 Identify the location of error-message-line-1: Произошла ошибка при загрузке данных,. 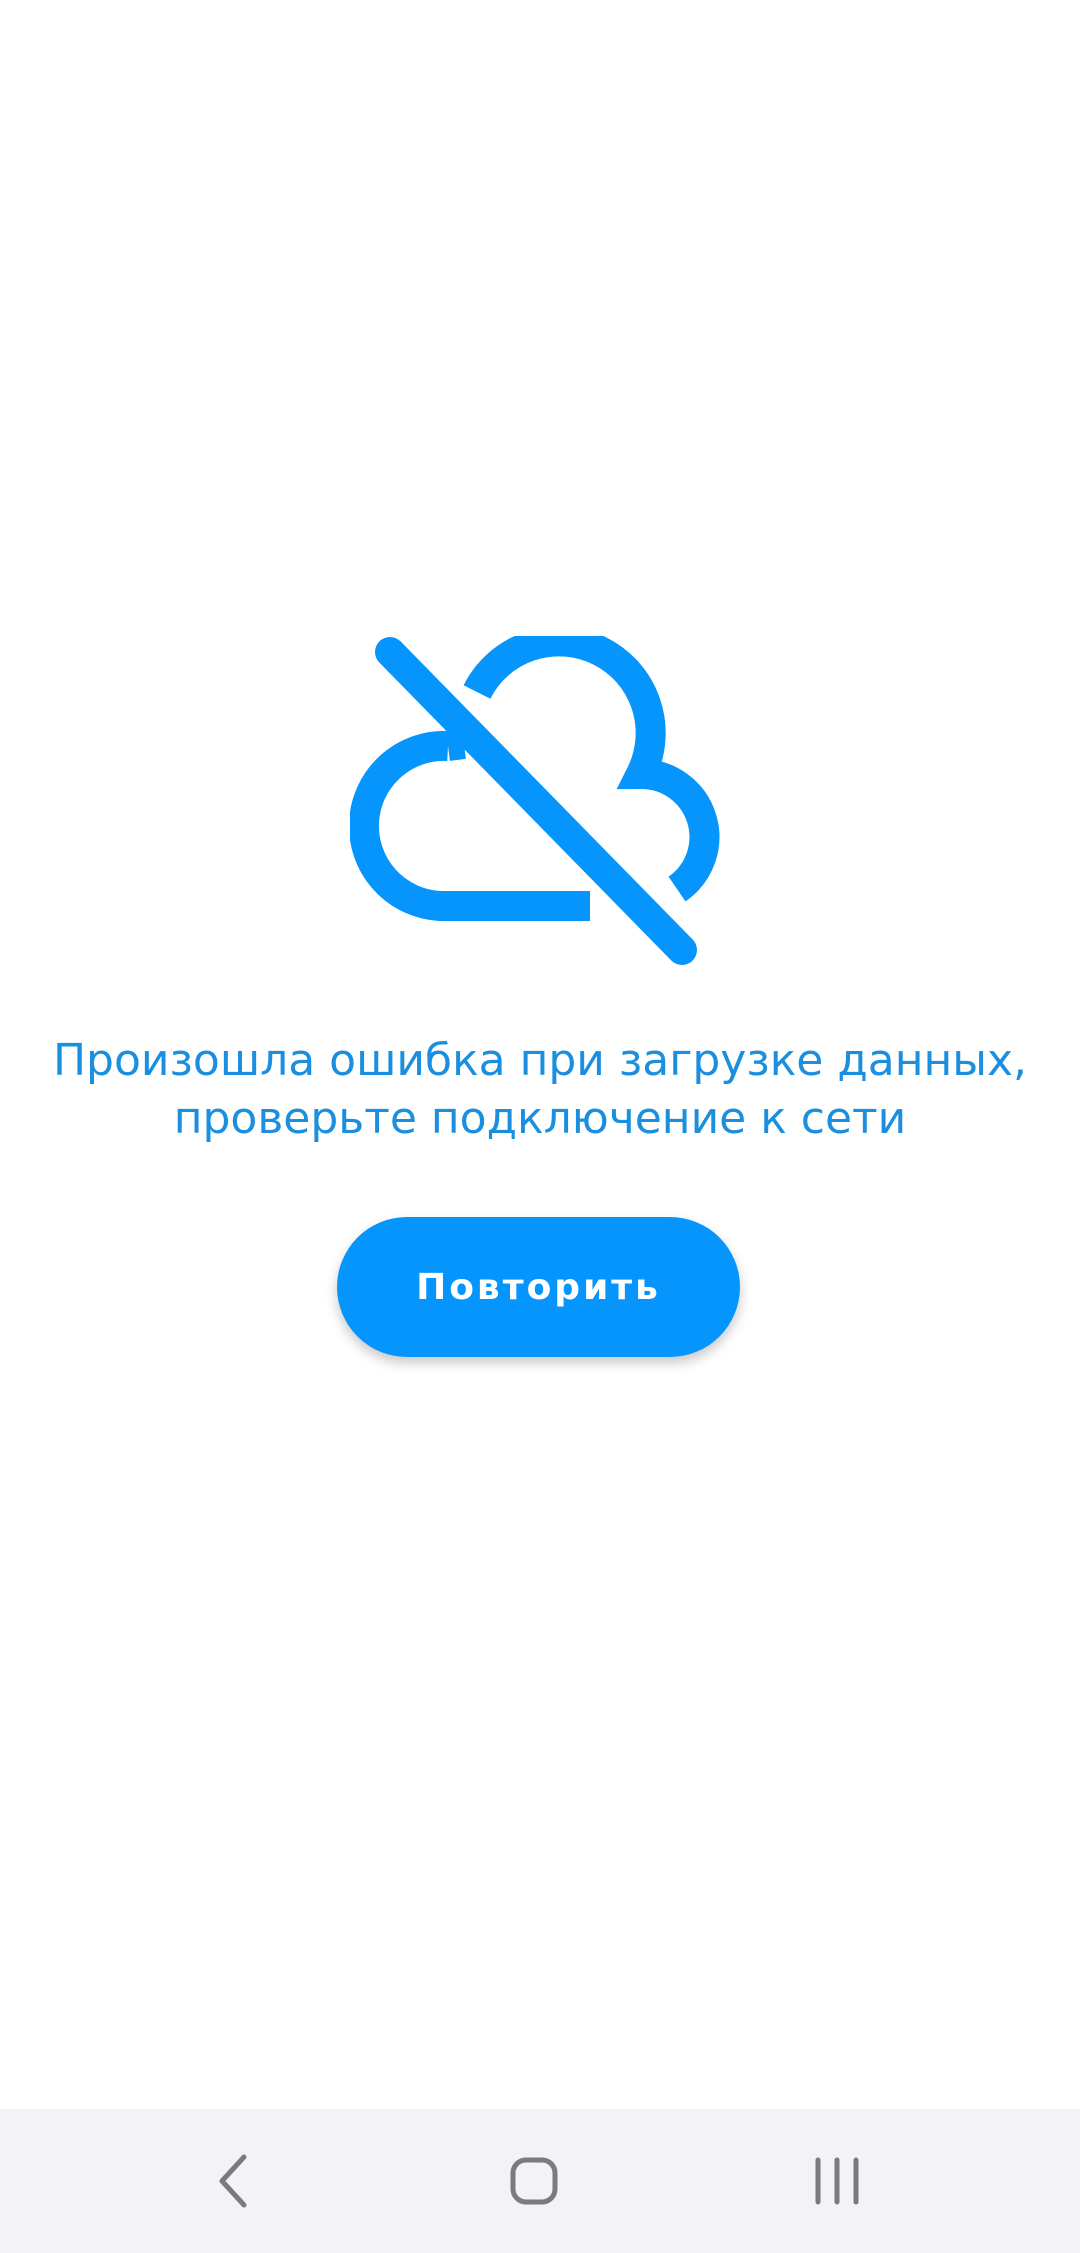
(540, 1060).